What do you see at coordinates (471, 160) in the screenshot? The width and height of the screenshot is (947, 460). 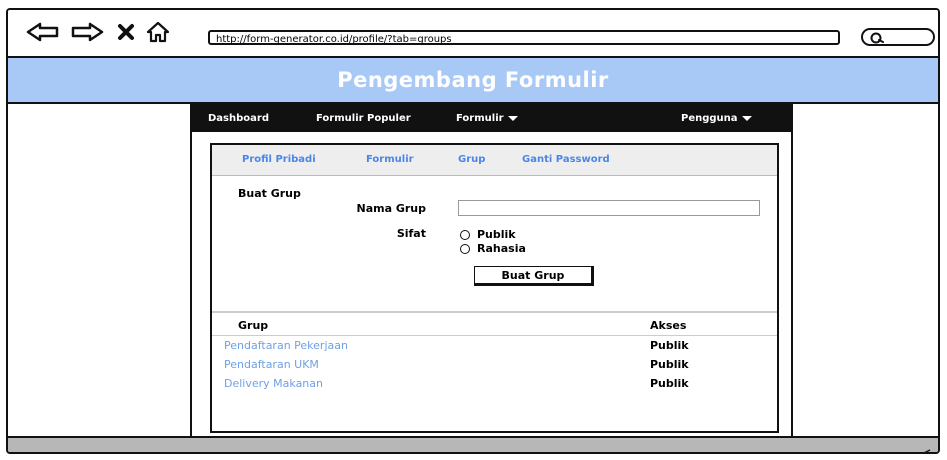 I see `tab-group: Grup` at bounding box center [471, 160].